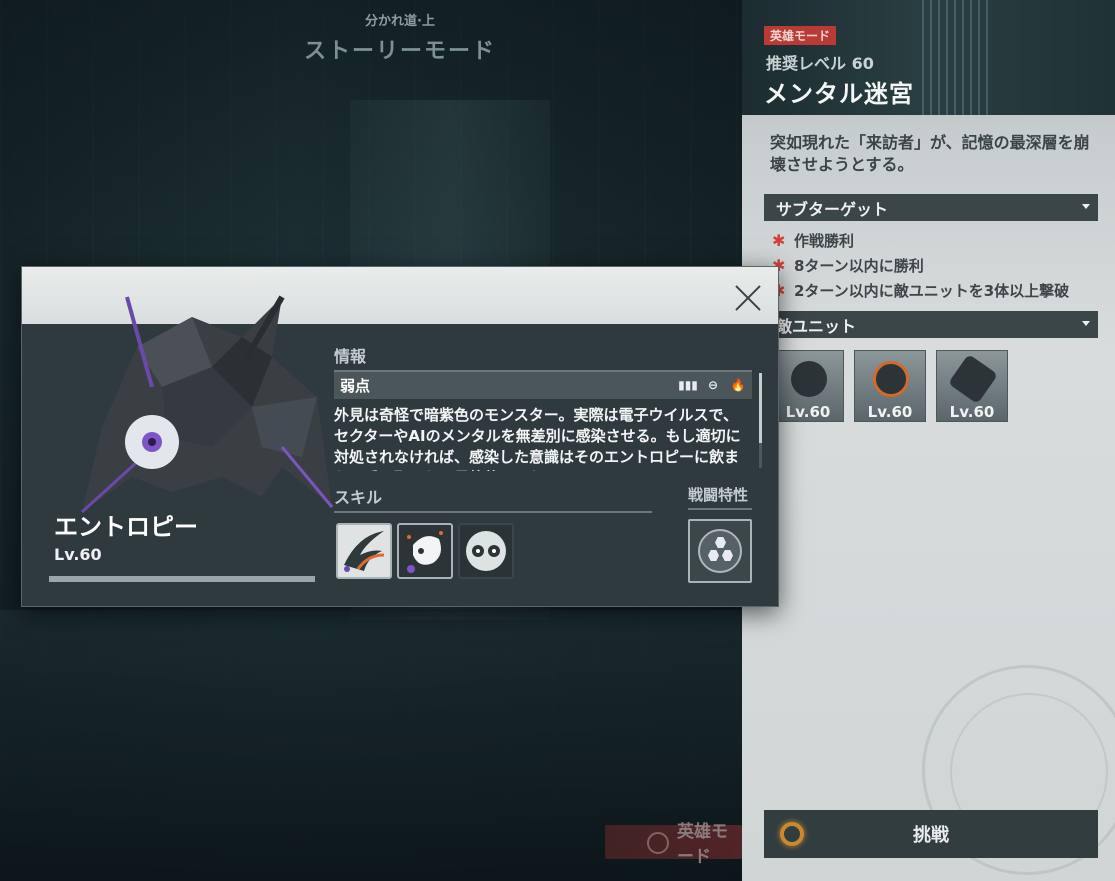 Image resolution: width=1115 pixels, height=881 pixels. What do you see at coordinates (824, 241) in the screenshot?
I see `subtarget-text: 作戦勝利` at bounding box center [824, 241].